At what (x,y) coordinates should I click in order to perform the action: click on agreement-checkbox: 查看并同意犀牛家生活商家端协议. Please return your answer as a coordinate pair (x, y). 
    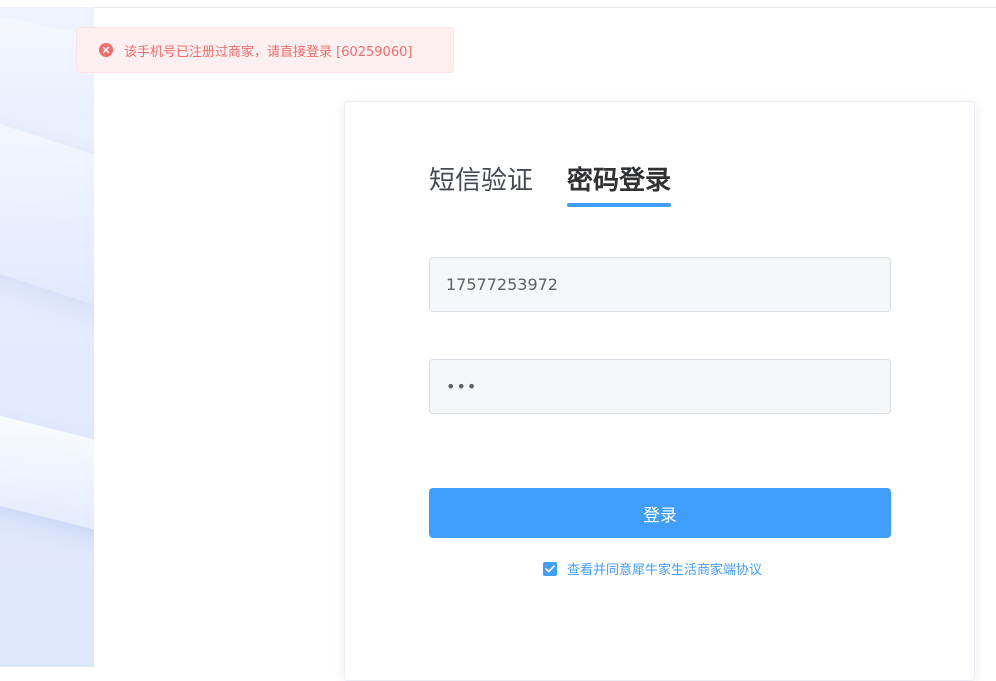
    Looking at the image, I should click on (652, 568).